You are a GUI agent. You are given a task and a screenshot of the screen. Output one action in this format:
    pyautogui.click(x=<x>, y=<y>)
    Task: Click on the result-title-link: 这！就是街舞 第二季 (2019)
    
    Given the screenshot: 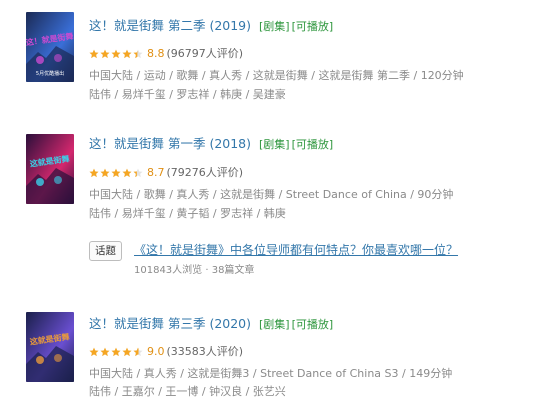 What is the action you would take?
    pyautogui.click(x=170, y=25)
    